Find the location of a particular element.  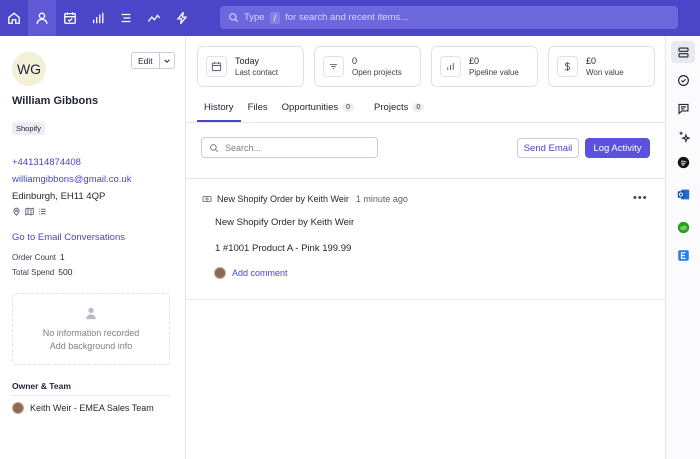

tab-projects: Projects 0 is located at coordinates (399, 110).